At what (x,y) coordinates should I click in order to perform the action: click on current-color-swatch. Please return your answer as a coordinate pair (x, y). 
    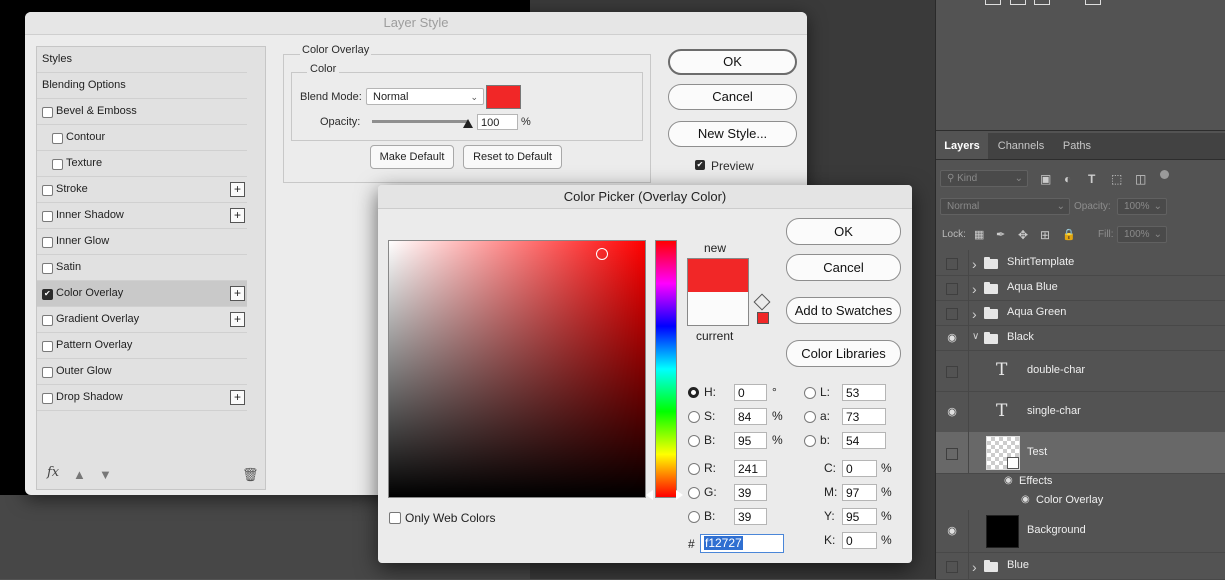
    Looking at the image, I should click on (718, 309).